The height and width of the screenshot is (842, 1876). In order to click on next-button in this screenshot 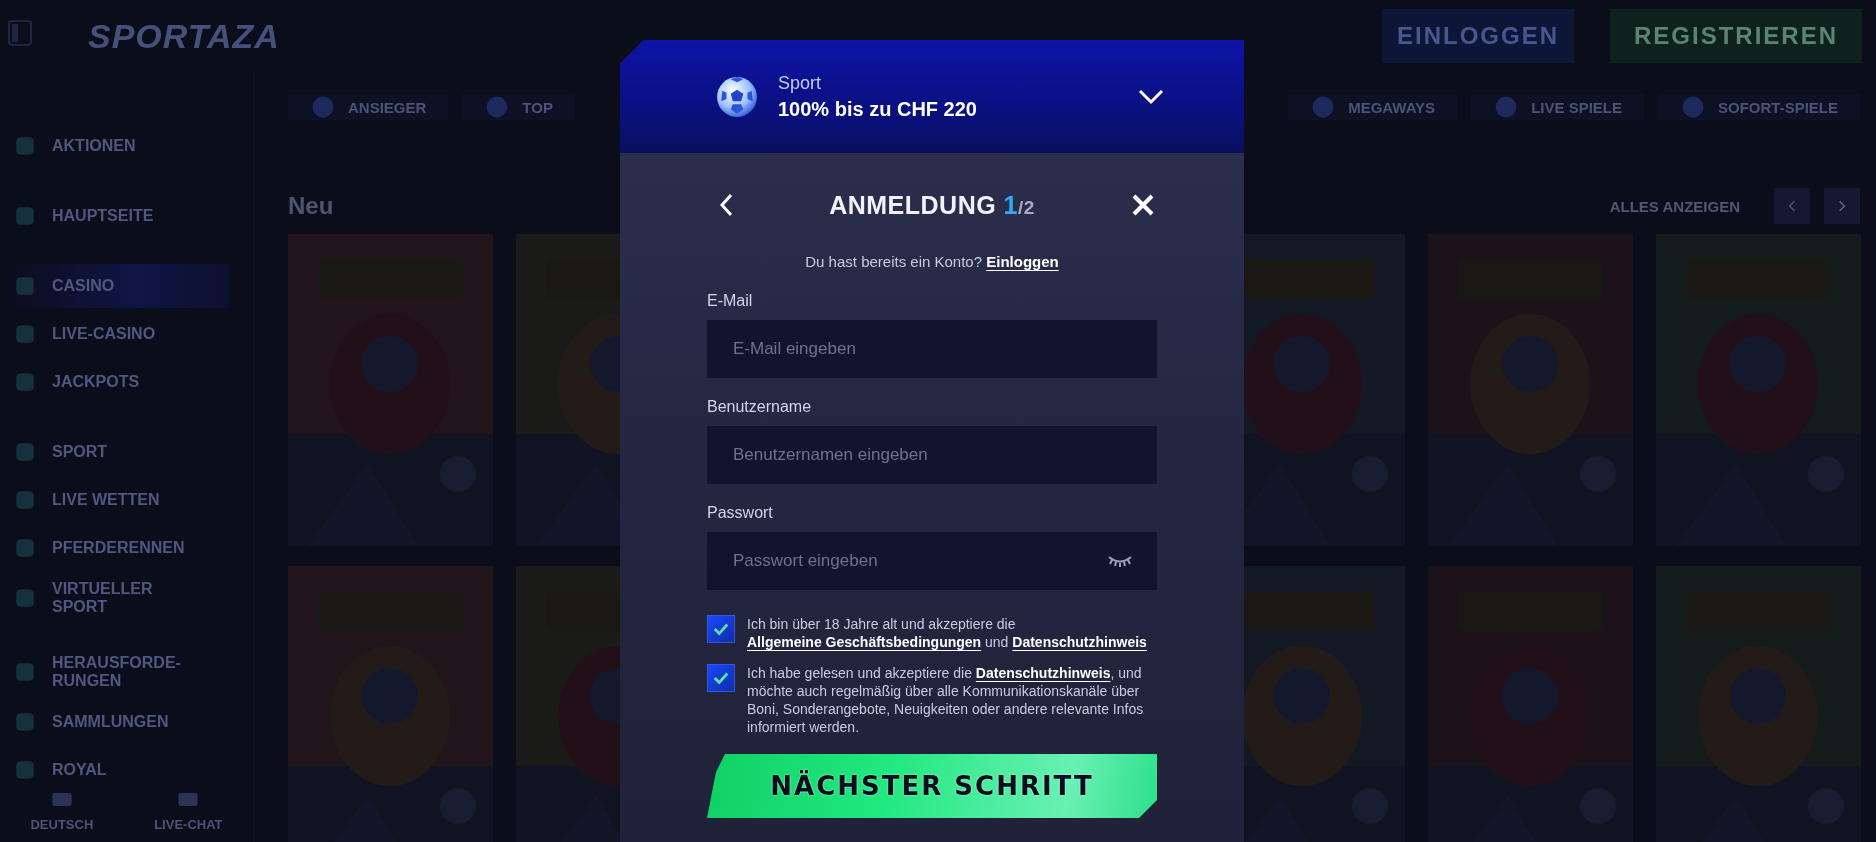, I will do `click(1842, 206)`.